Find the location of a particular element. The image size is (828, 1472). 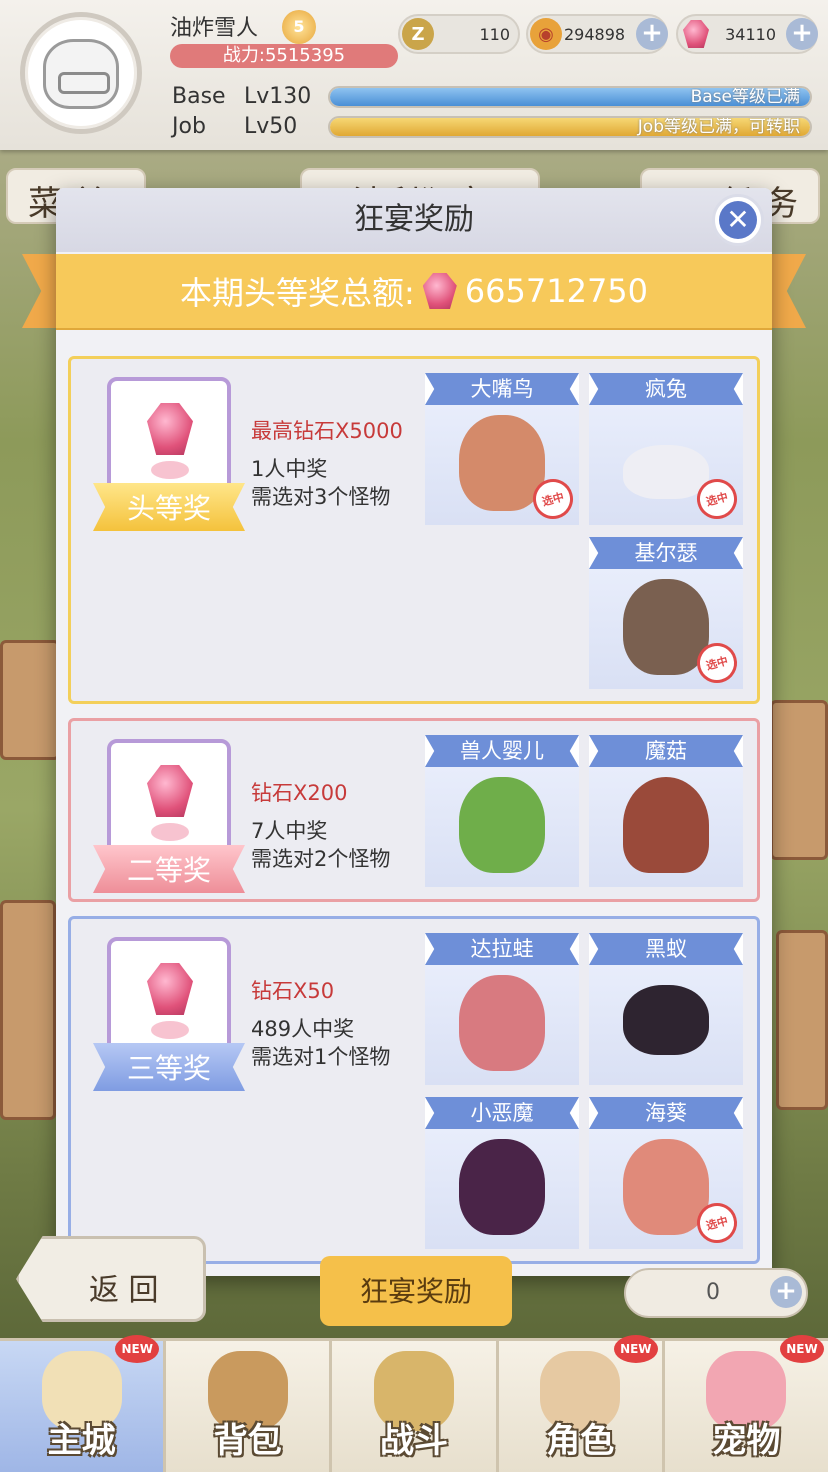

nav-bag: 背包 is located at coordinates (249, 1406).